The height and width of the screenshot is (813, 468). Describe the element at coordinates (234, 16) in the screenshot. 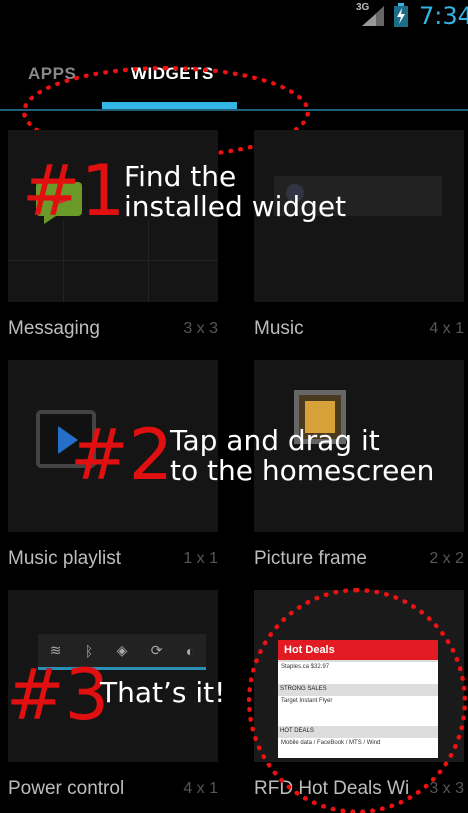

I see `status-bar: 3G 7:34` at that location.